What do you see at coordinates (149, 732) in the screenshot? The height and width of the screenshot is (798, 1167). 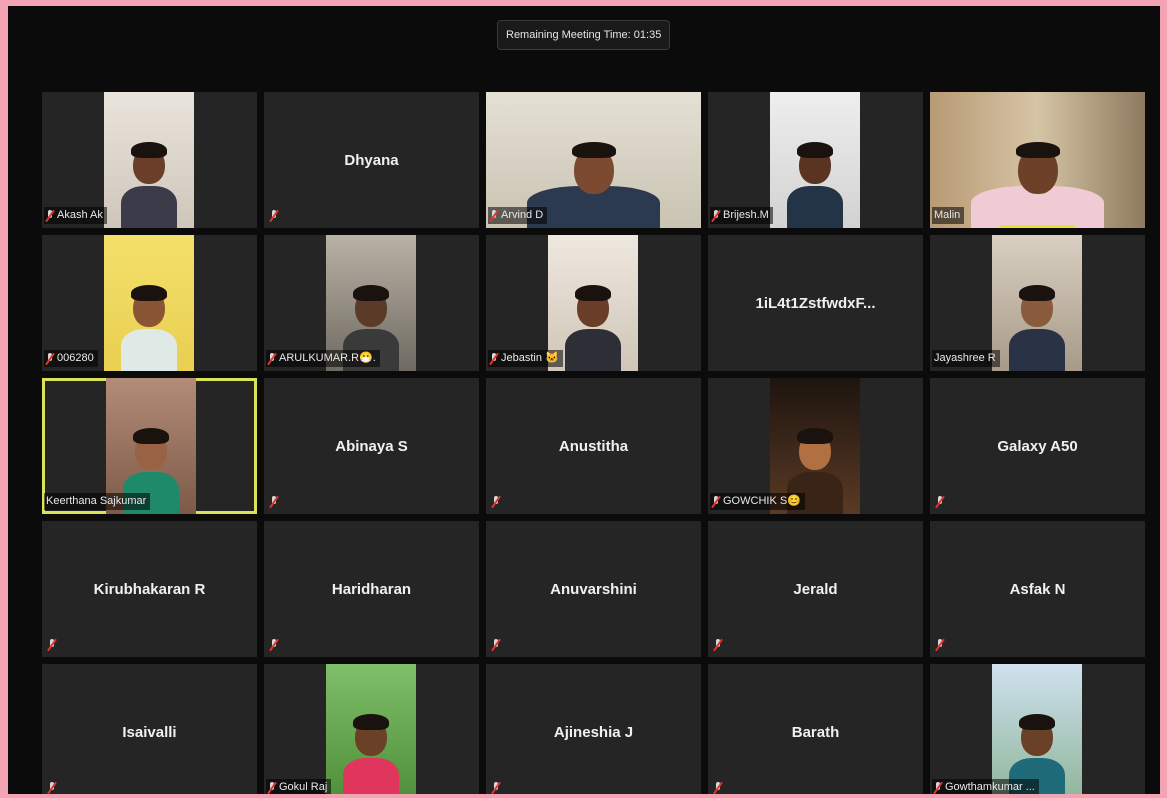 I see `participant-name: Isaivalli` at bounding box center [149, 732].